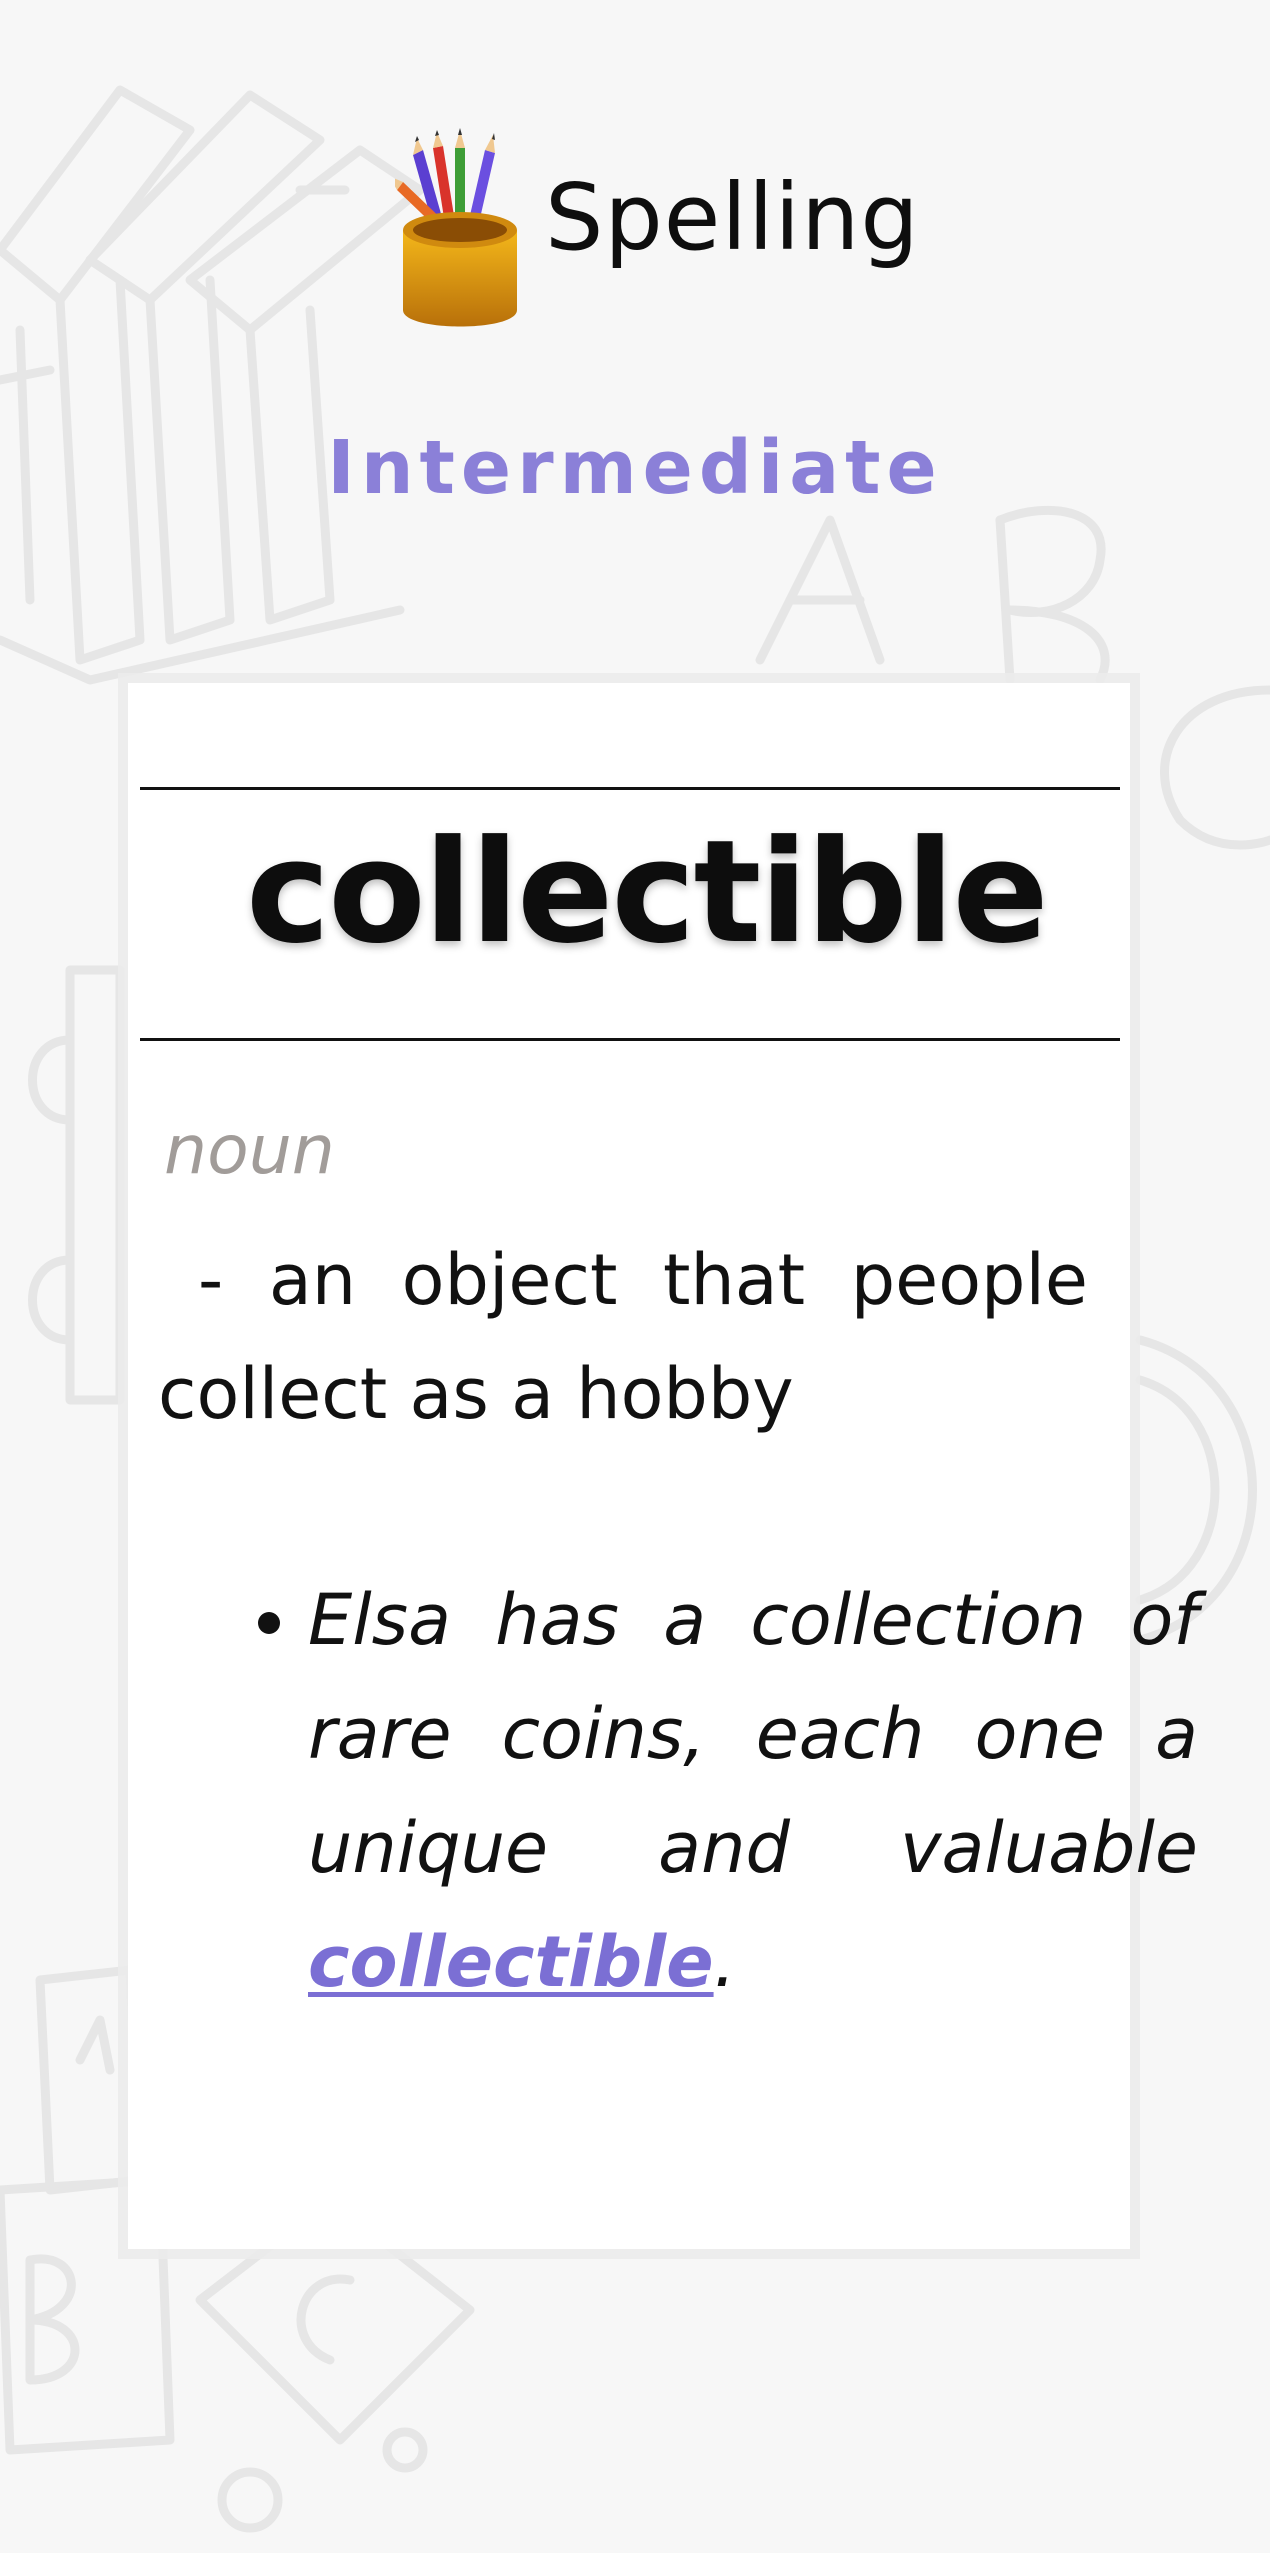  Describe the element at coordinates (456, 227) in the screenshot. I see `pencil-cup-icon` at that location.